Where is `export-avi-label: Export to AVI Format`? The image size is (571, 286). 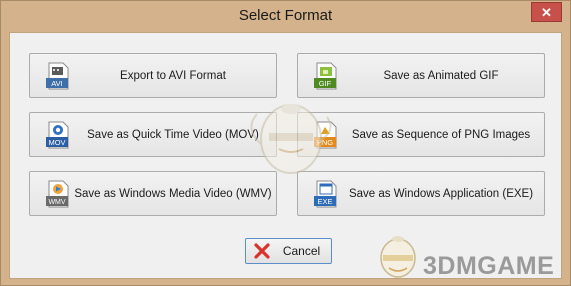 export-avi-label: Export to AVI Format is located at coordinates (173, 75).